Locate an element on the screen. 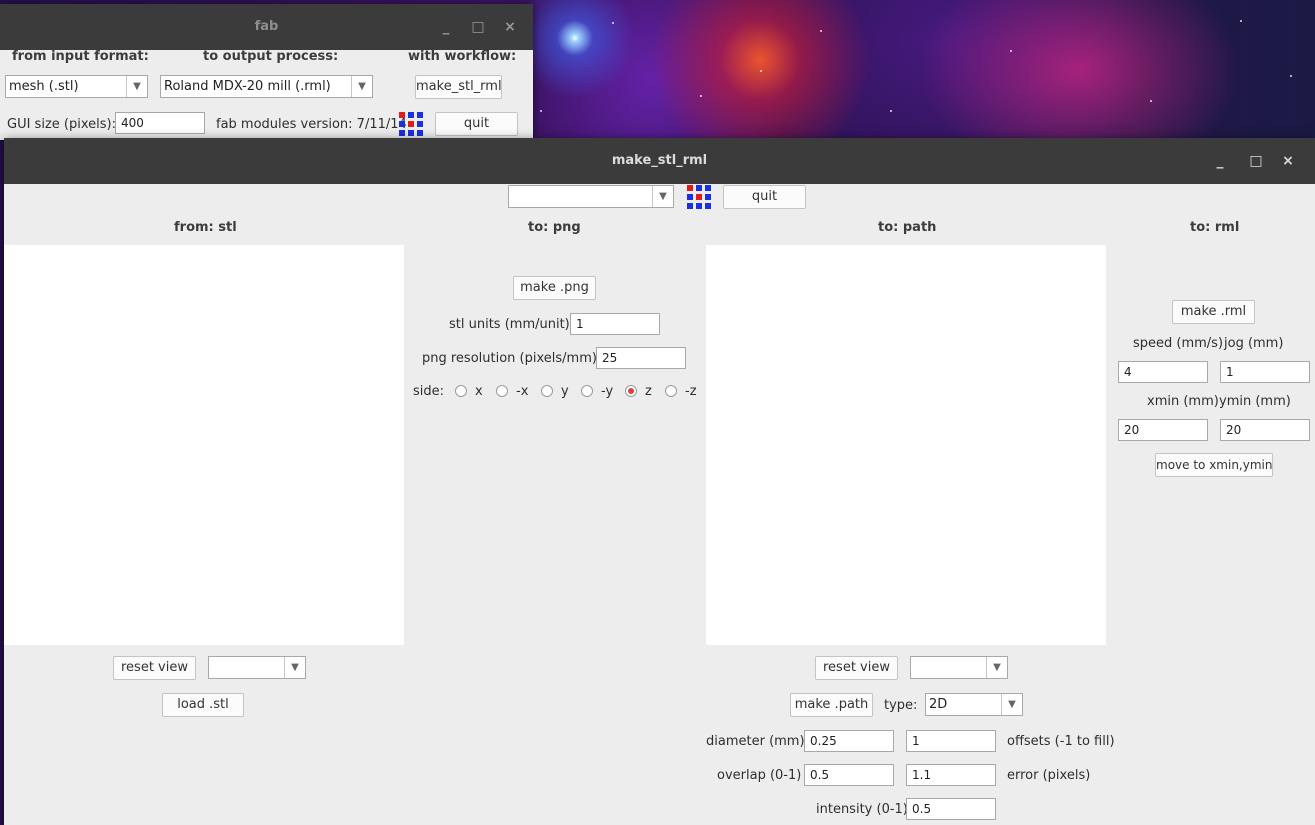  side-neg-x-label: -x is located at coordinates (522, 391).